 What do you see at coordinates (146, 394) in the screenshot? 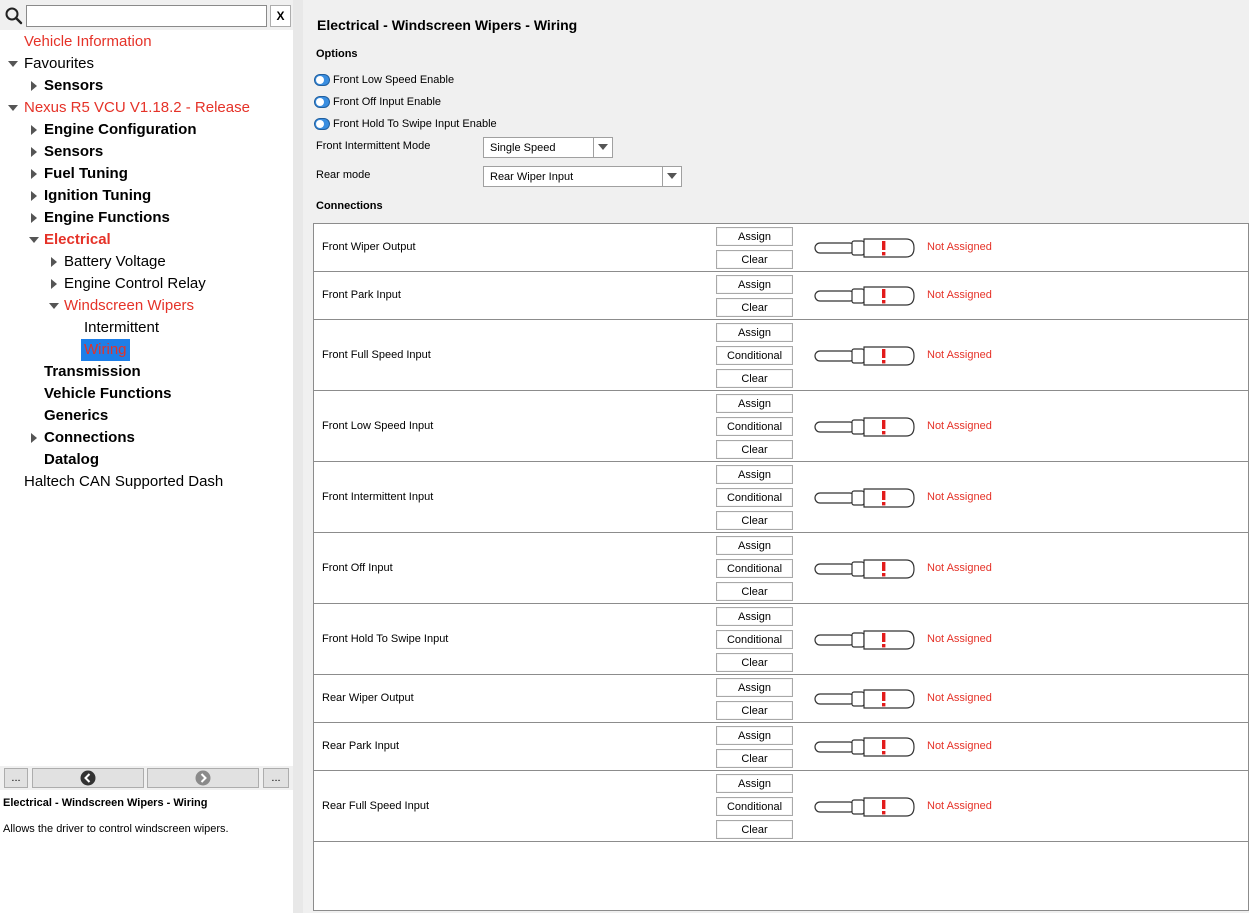
I see `tree-item: Vehicle Functions` at bounding box center [146, 394].